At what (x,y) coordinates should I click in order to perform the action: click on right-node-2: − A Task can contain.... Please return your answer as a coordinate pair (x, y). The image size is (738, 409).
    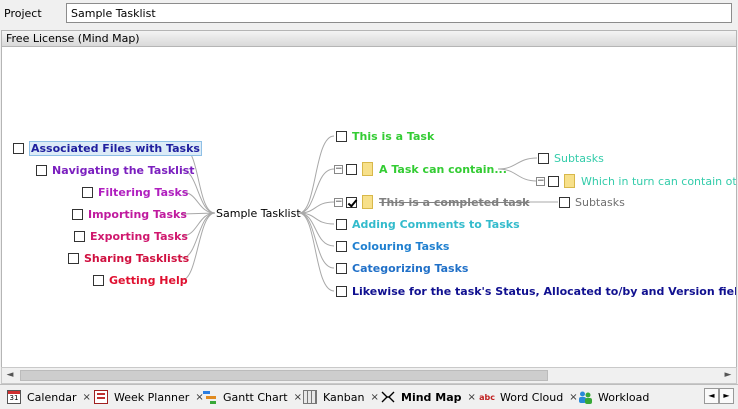
    Looking at the image, I should click on (420, 169).